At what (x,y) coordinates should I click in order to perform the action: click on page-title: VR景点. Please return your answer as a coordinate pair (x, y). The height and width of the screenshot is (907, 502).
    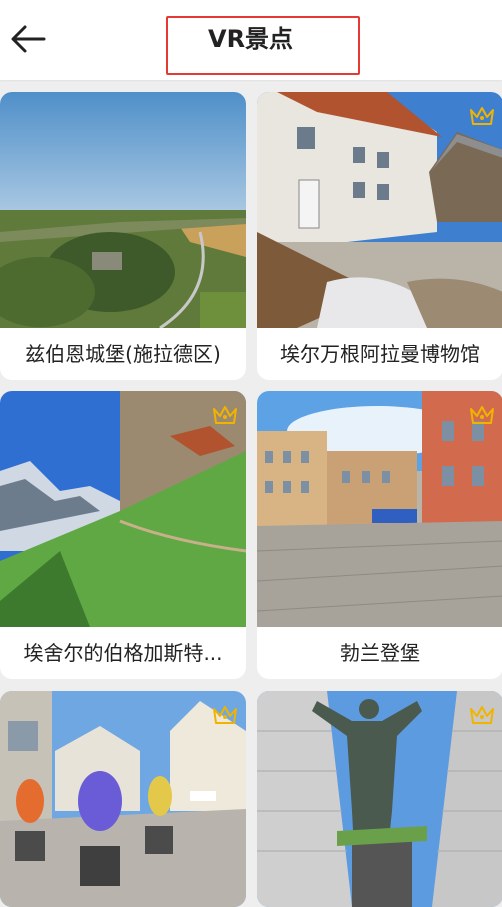
    Looking at the image, I should click on (251, 39).